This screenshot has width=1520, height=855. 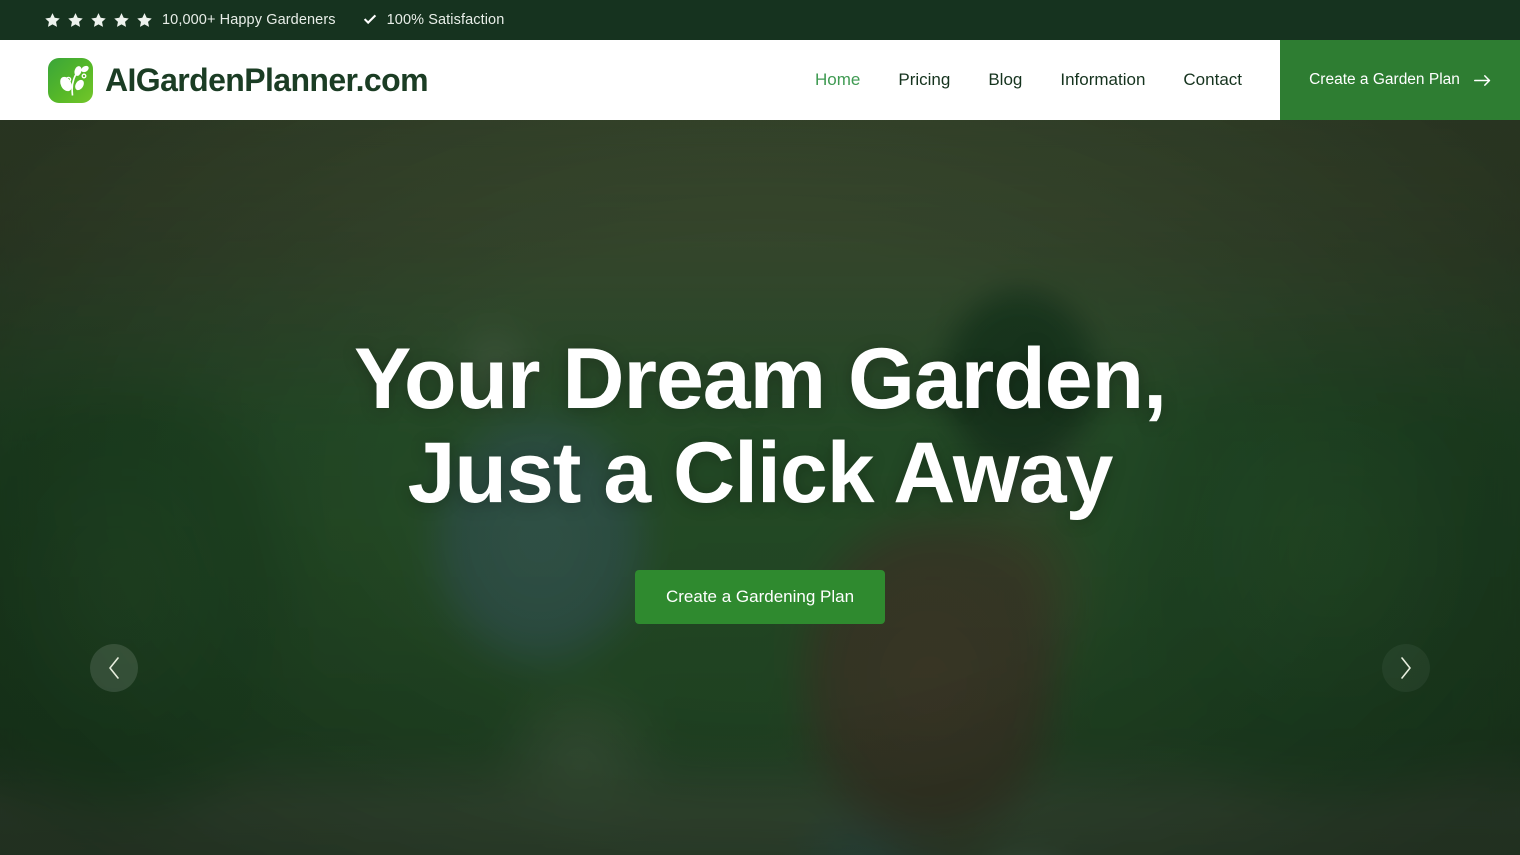 I want to click on create-garden-plan-button: Create a Garden Plan, so click(x=1400, y=80).